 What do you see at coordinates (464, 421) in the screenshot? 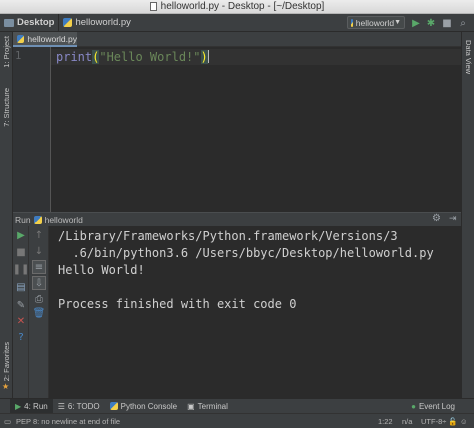
I see `inspector-icon: ☺` at bounding box center [464, 421].